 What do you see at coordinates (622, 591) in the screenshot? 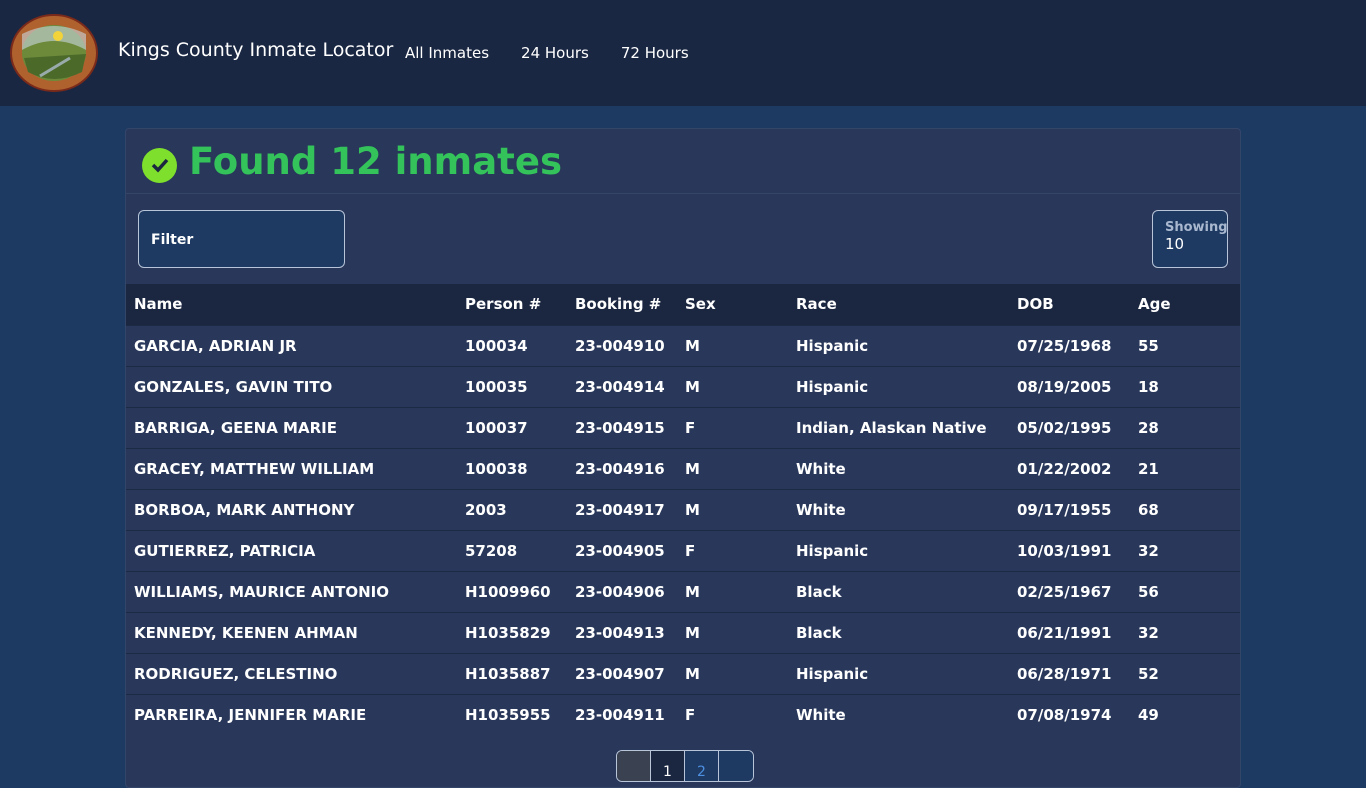
I see `table-cell: 23-004906` at bounding box center [622, 591].